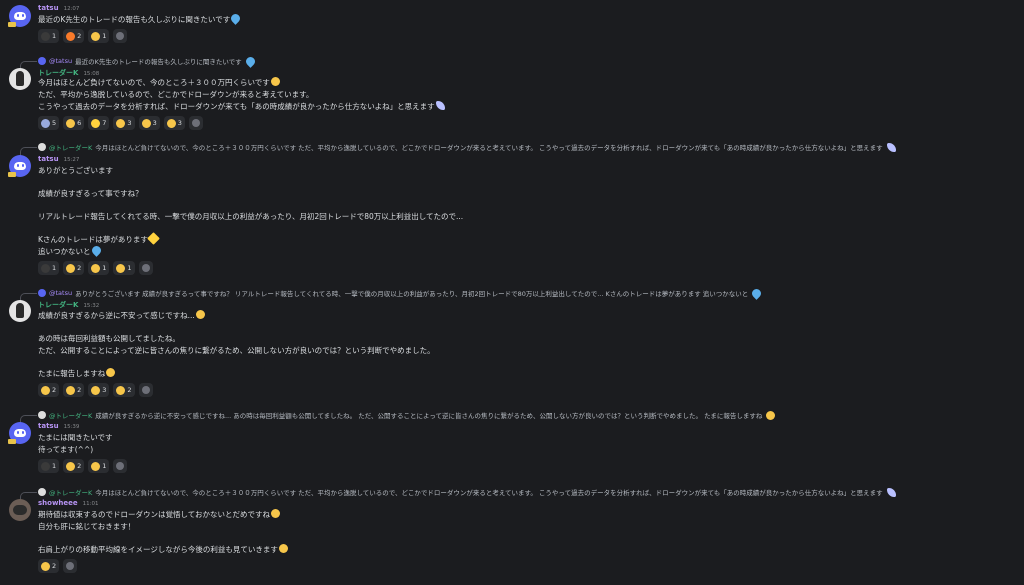 This screenshot has height=585, width=1024. What do you see at coordinates (121, 268) in the screenshot?
I see `muscle-emoji-icon` at bounding box center [121, 268].